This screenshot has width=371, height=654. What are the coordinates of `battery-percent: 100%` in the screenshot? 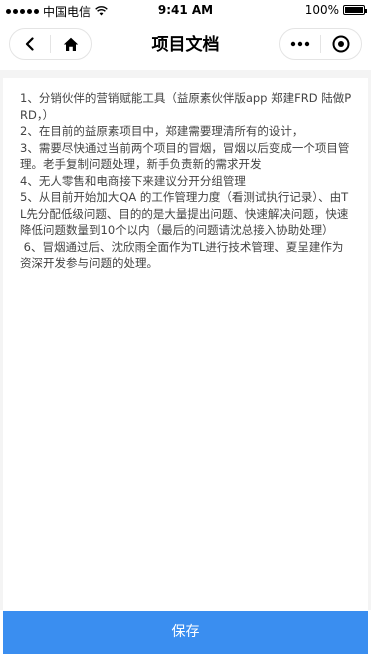 It's located at (321, 10).